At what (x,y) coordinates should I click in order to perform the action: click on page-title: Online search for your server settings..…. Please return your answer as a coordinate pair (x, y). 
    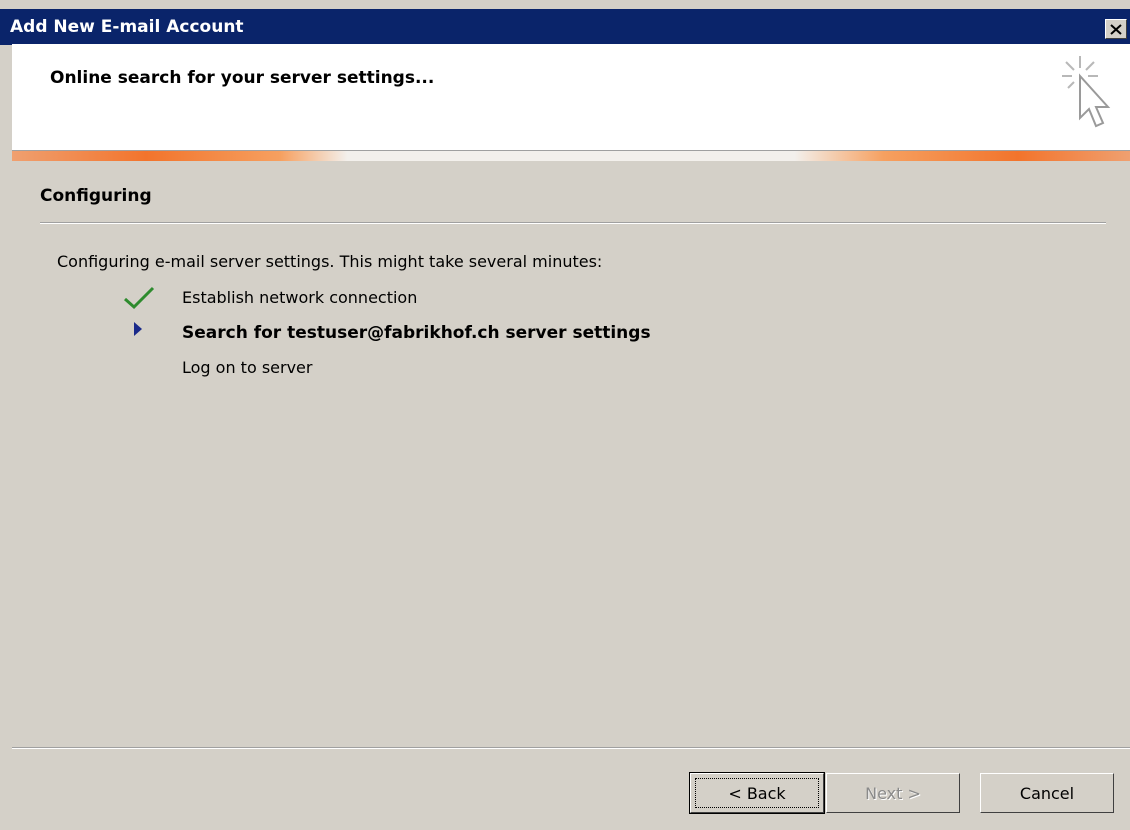
    Looking at the image, I should click on (242, 78).